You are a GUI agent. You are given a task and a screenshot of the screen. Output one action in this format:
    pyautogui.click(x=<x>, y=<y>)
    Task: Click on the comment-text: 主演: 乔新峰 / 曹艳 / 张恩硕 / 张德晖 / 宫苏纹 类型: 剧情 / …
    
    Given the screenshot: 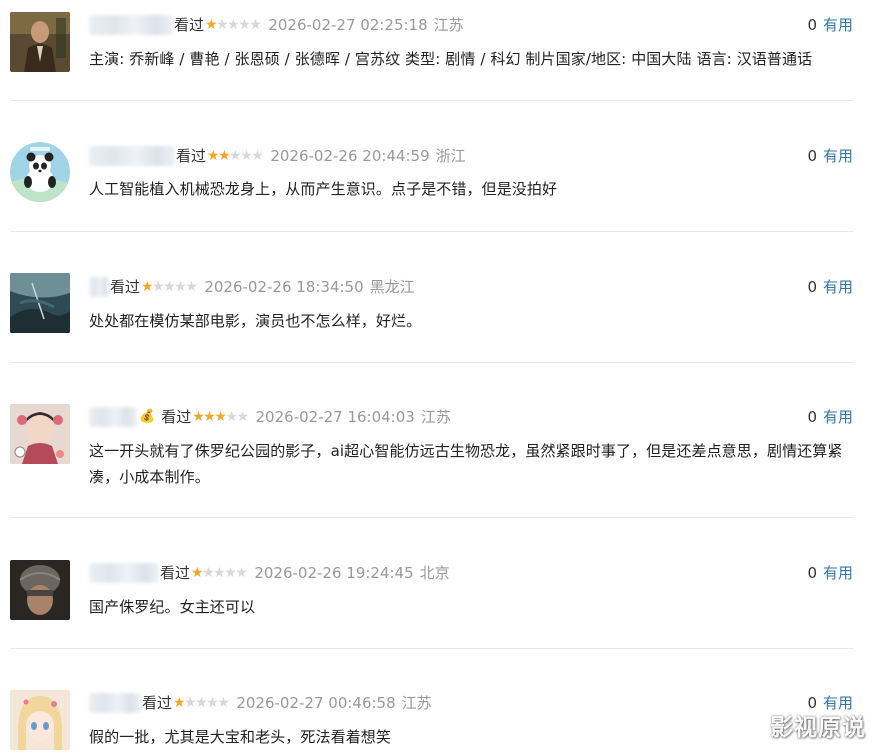 What is the action you would take?
    pyautogui.click(x=451, y=59)
    